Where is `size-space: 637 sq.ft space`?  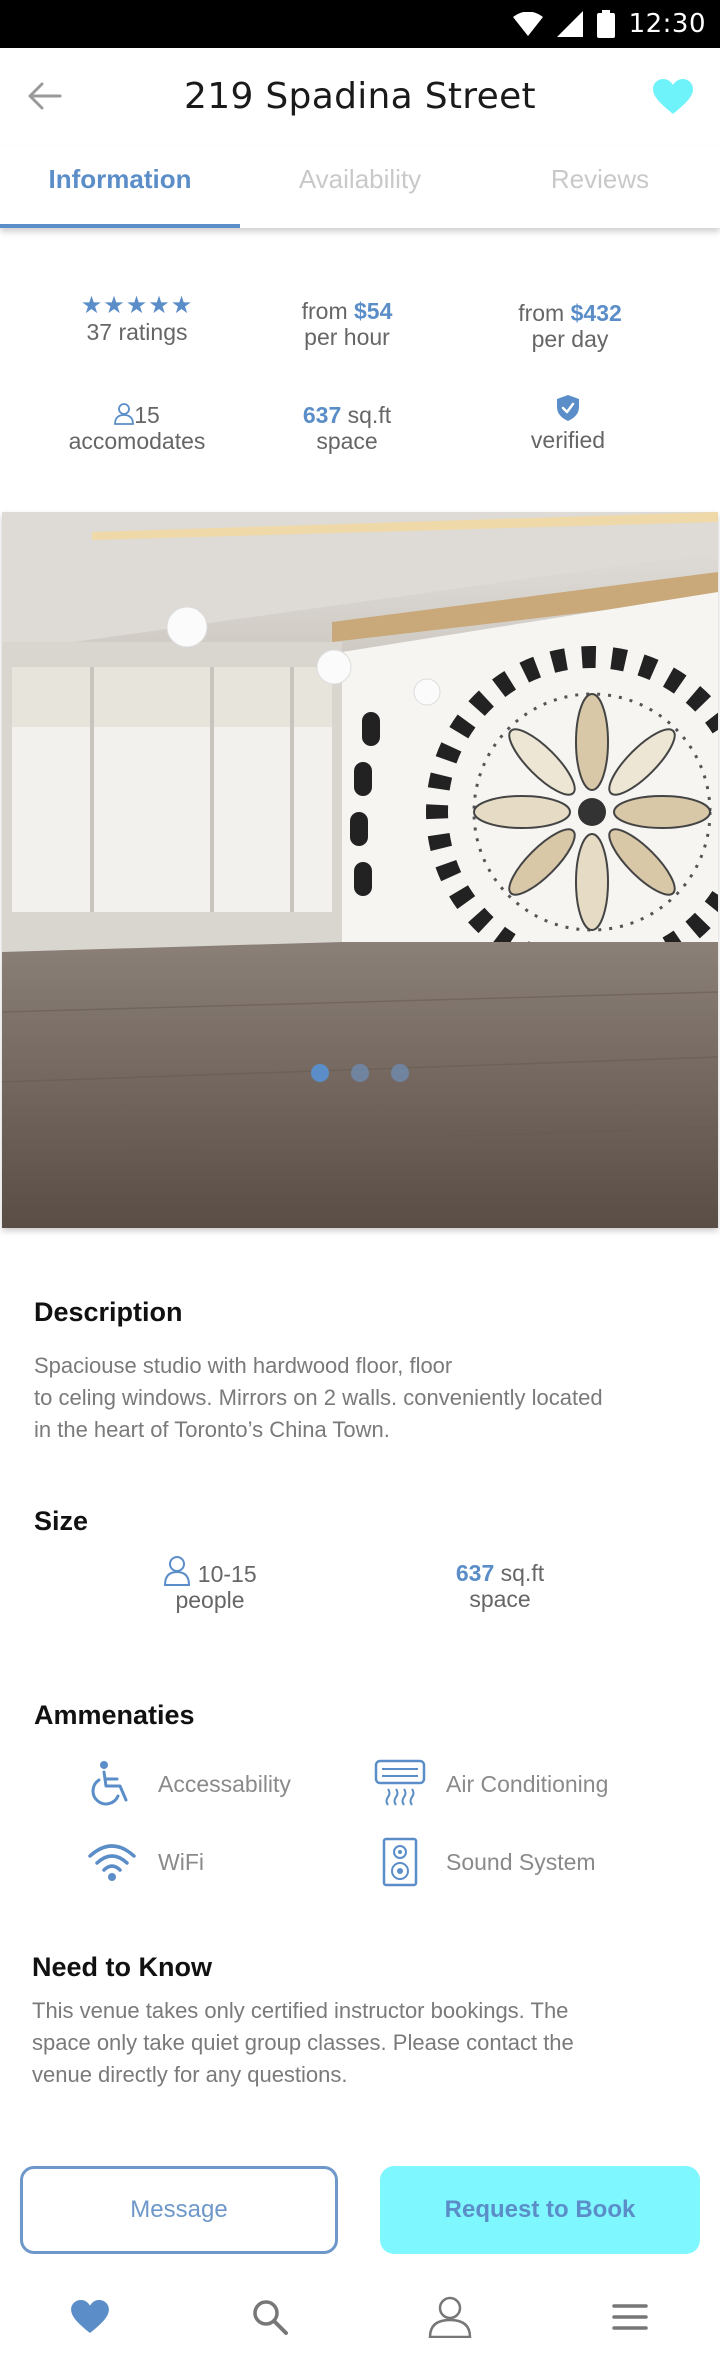 size-space: 637 sq.ft space is located at coordinates (500, 1586).